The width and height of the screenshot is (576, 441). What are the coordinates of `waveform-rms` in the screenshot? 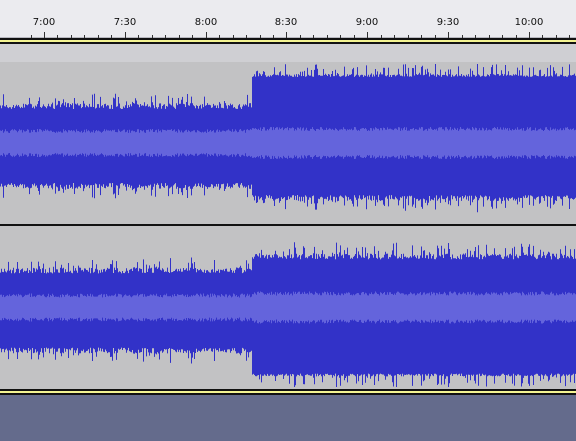 It's located at (288, 143).